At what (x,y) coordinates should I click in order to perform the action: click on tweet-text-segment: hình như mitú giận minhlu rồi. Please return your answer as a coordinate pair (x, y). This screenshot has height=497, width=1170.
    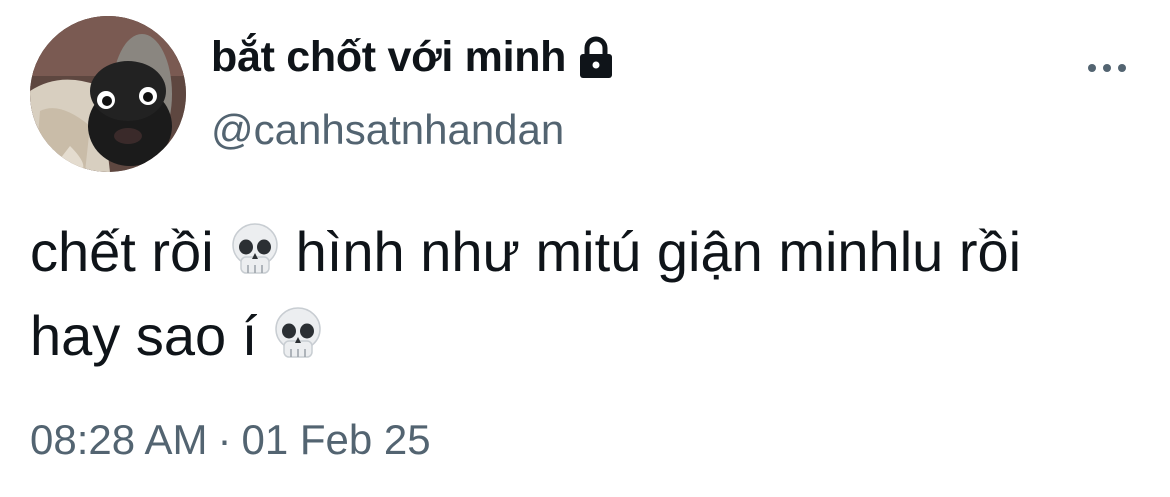
    Looking at the image, I should click on (658, 251).